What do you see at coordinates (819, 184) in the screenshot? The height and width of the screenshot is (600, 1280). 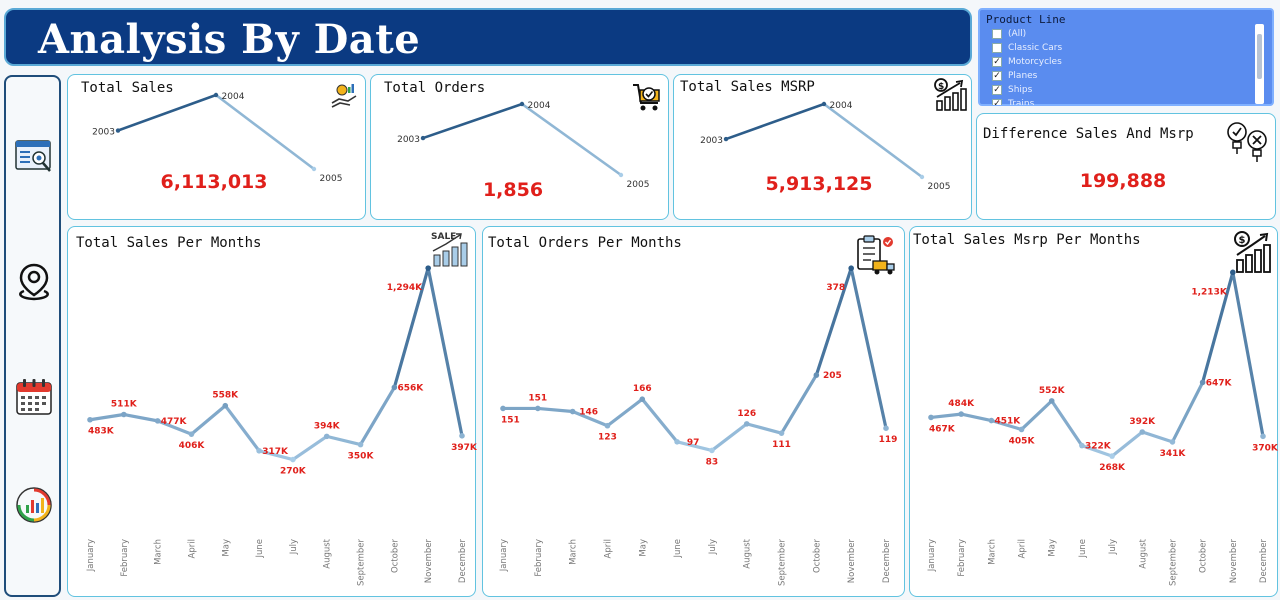 I see `kpi-value: 5,913,125` at bounding box center [819, 184].